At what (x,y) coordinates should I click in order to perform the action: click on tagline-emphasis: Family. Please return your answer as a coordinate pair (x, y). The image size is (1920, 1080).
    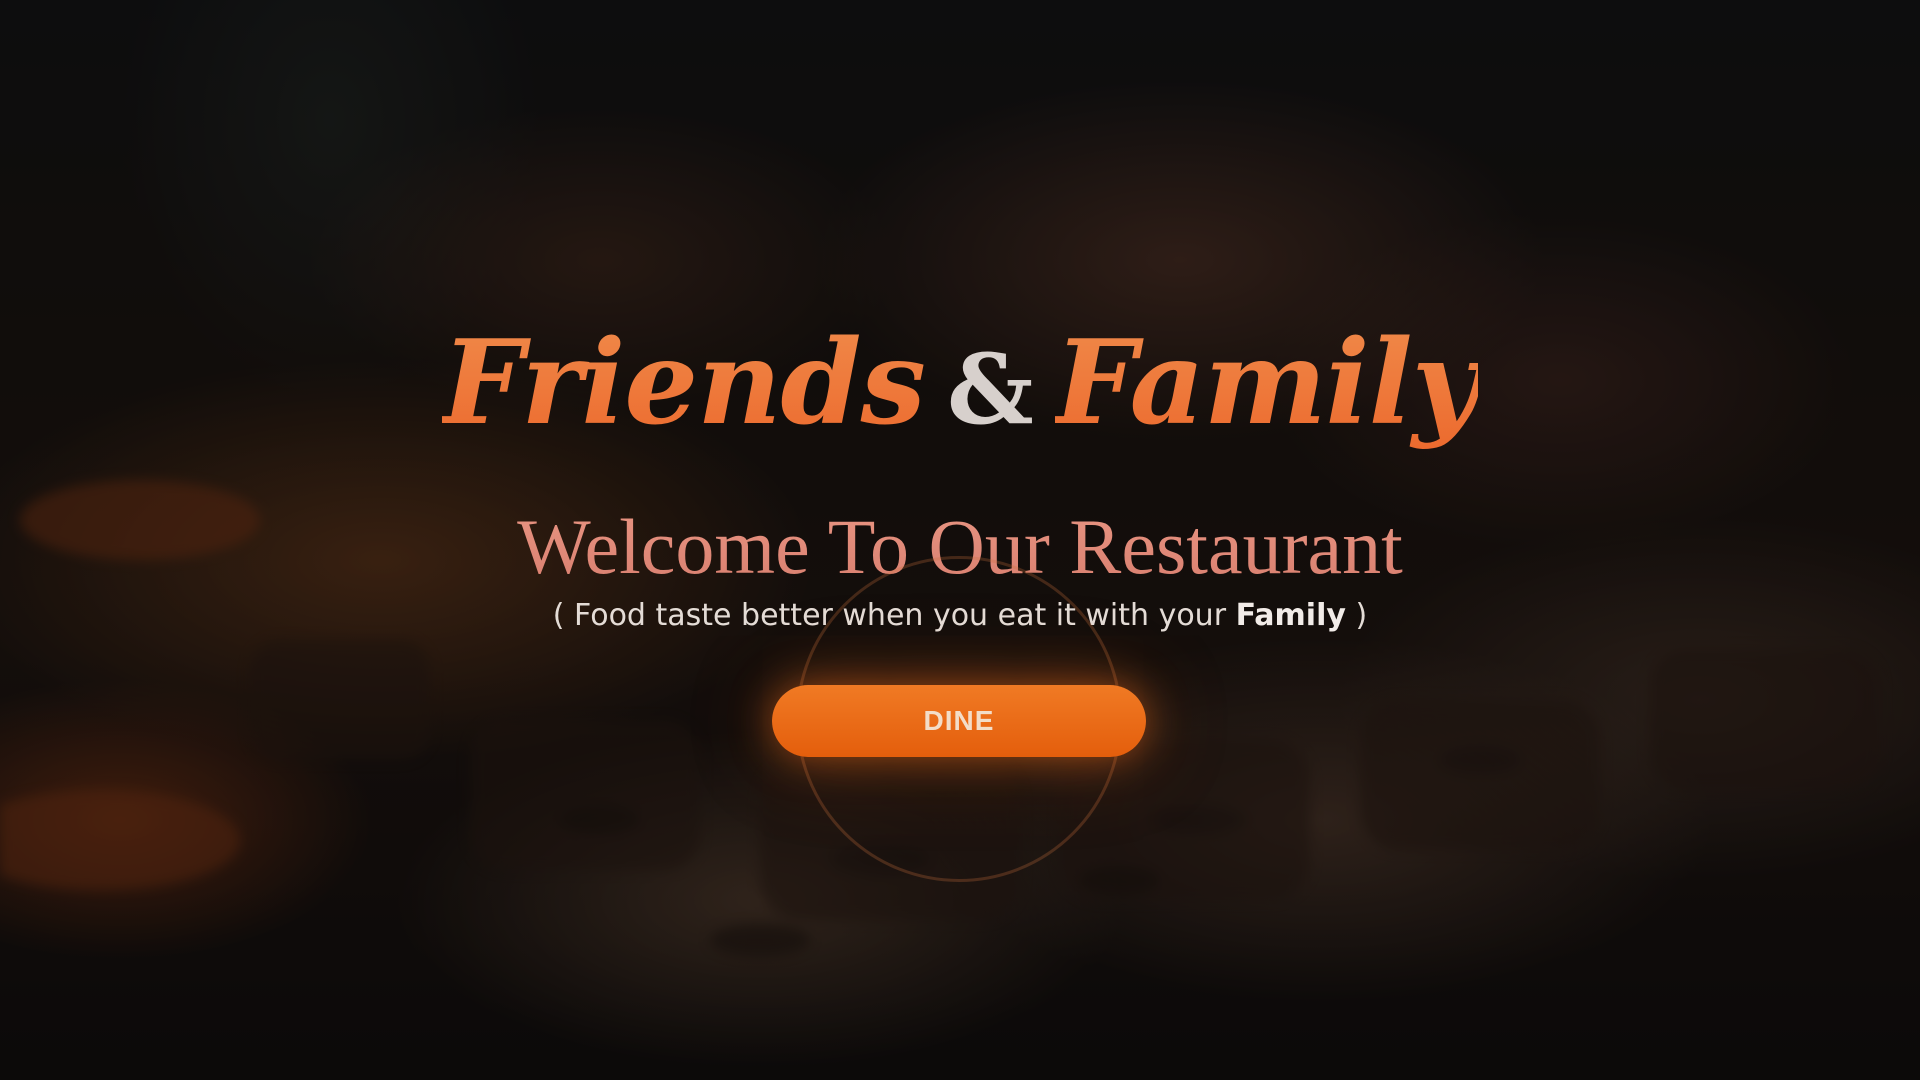
    Looking at the image, I should click on (1290, 615).